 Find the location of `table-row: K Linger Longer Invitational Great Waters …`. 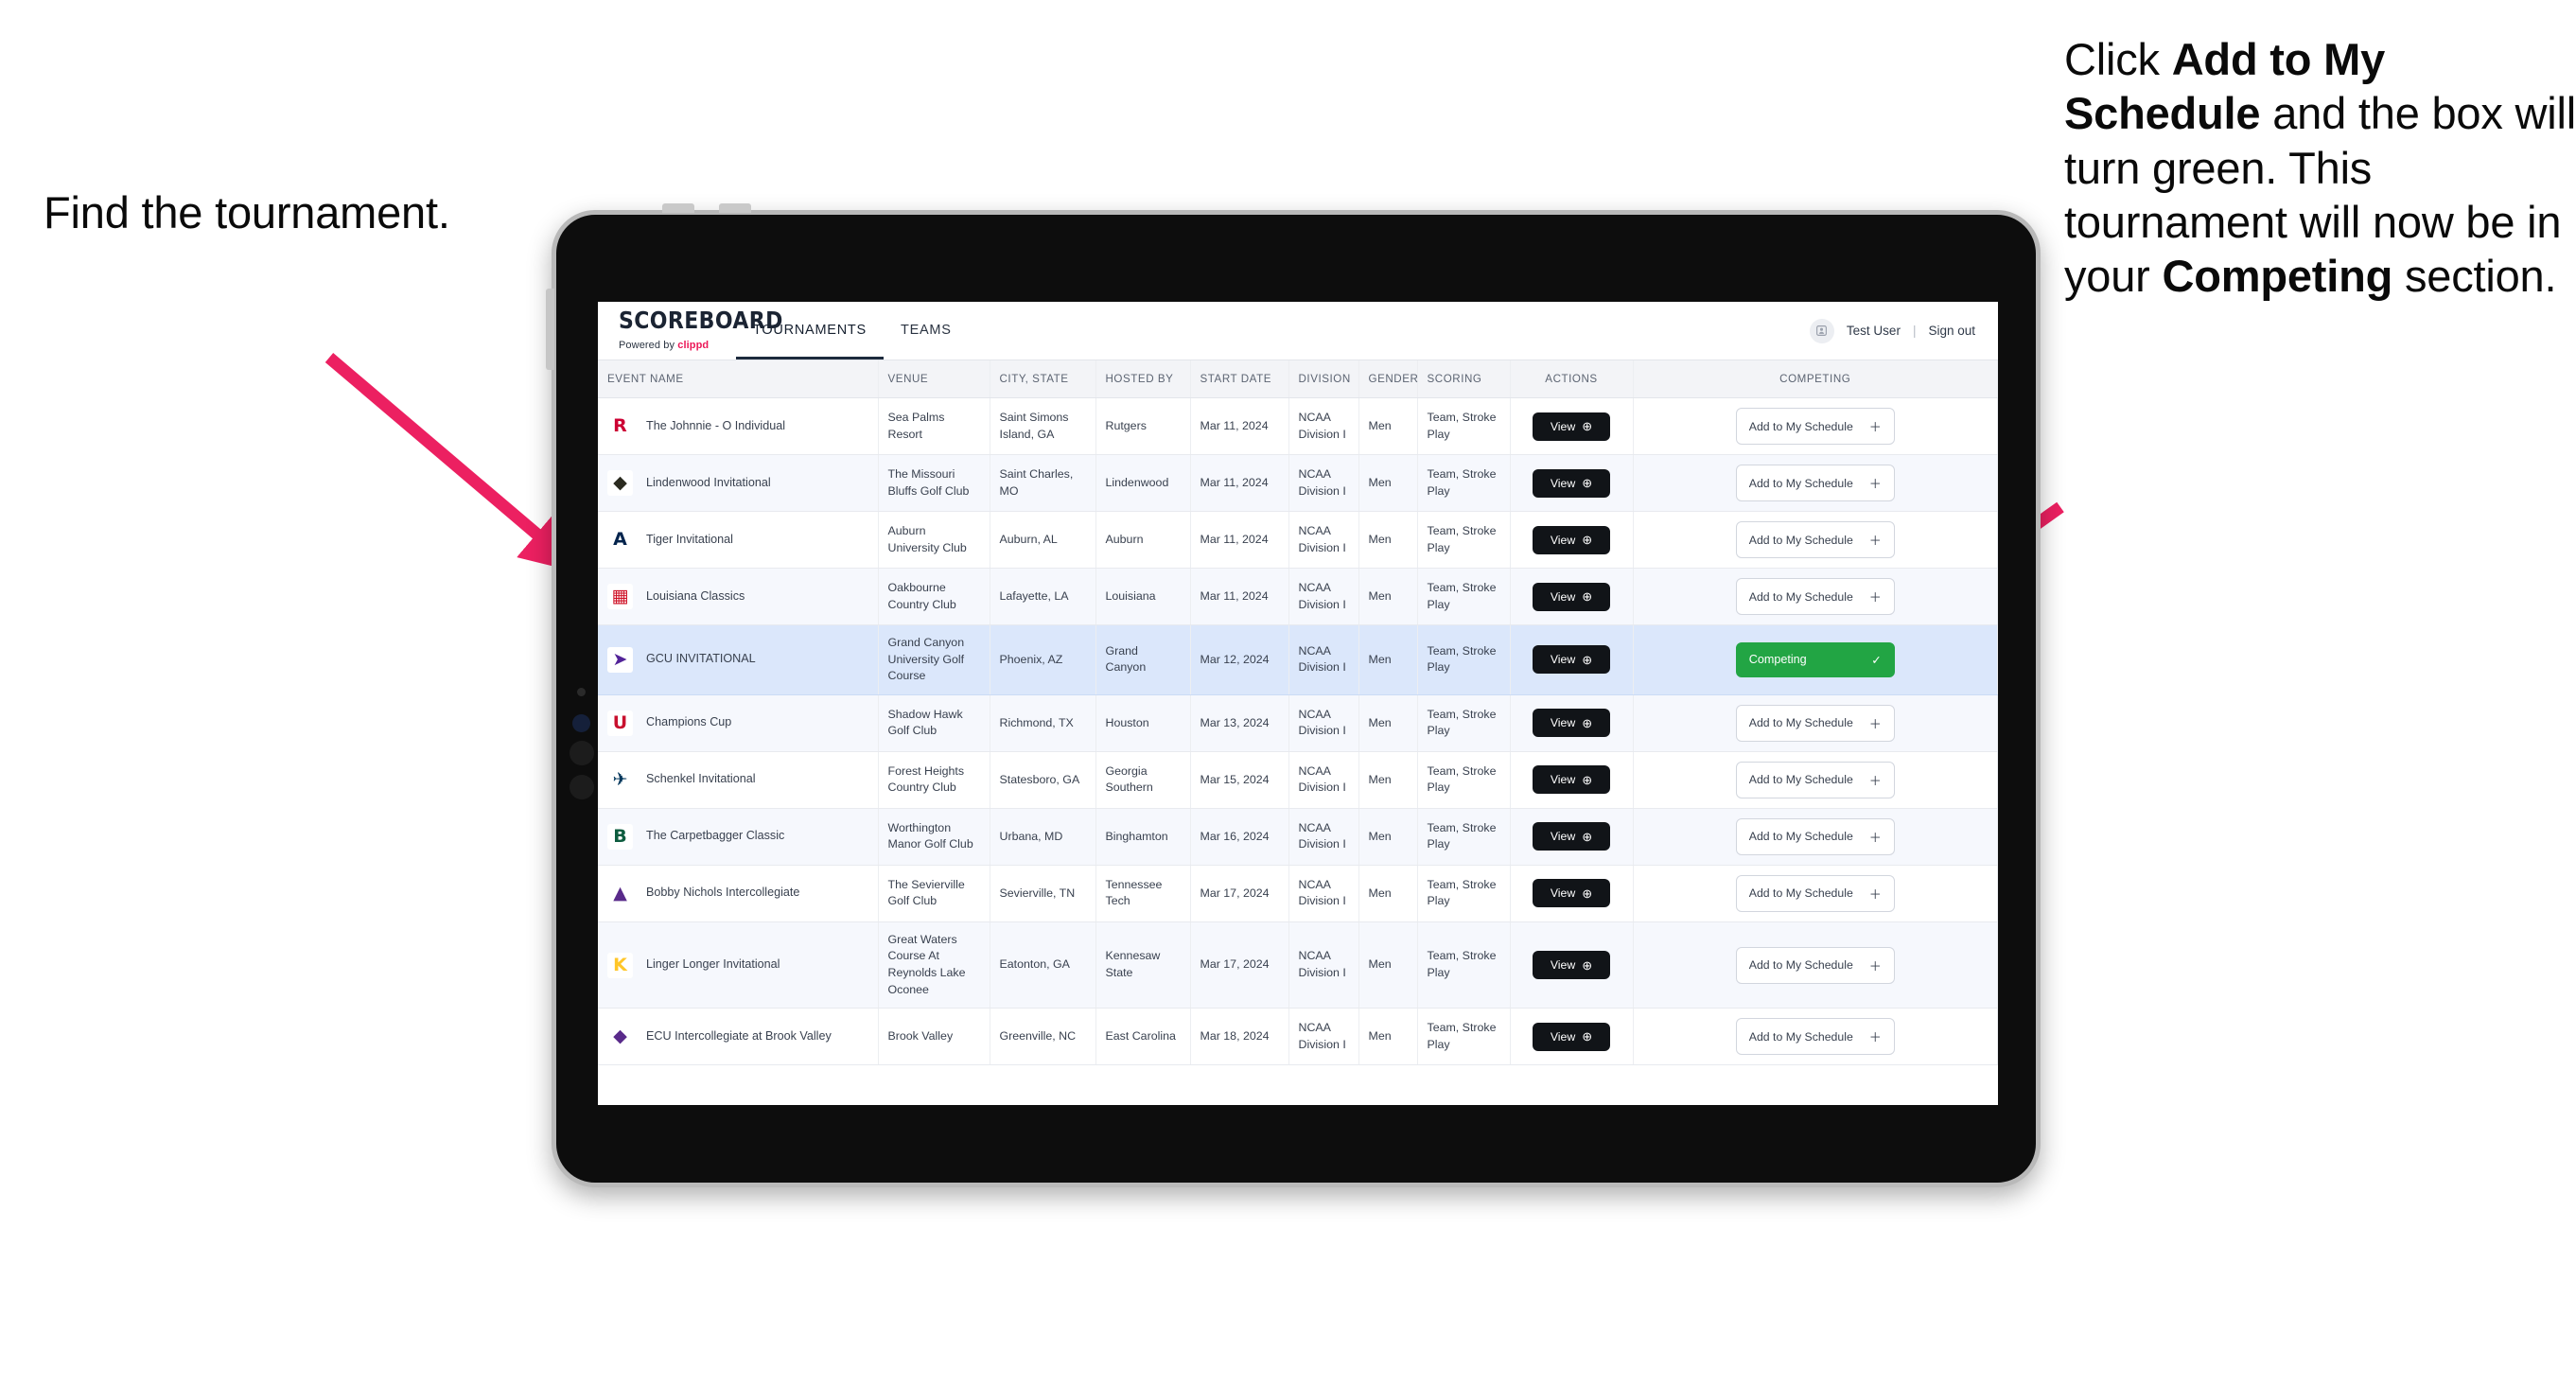

table-row: K Linger Longer Invitational Great Waters … is located at coordinates (1298, 965).